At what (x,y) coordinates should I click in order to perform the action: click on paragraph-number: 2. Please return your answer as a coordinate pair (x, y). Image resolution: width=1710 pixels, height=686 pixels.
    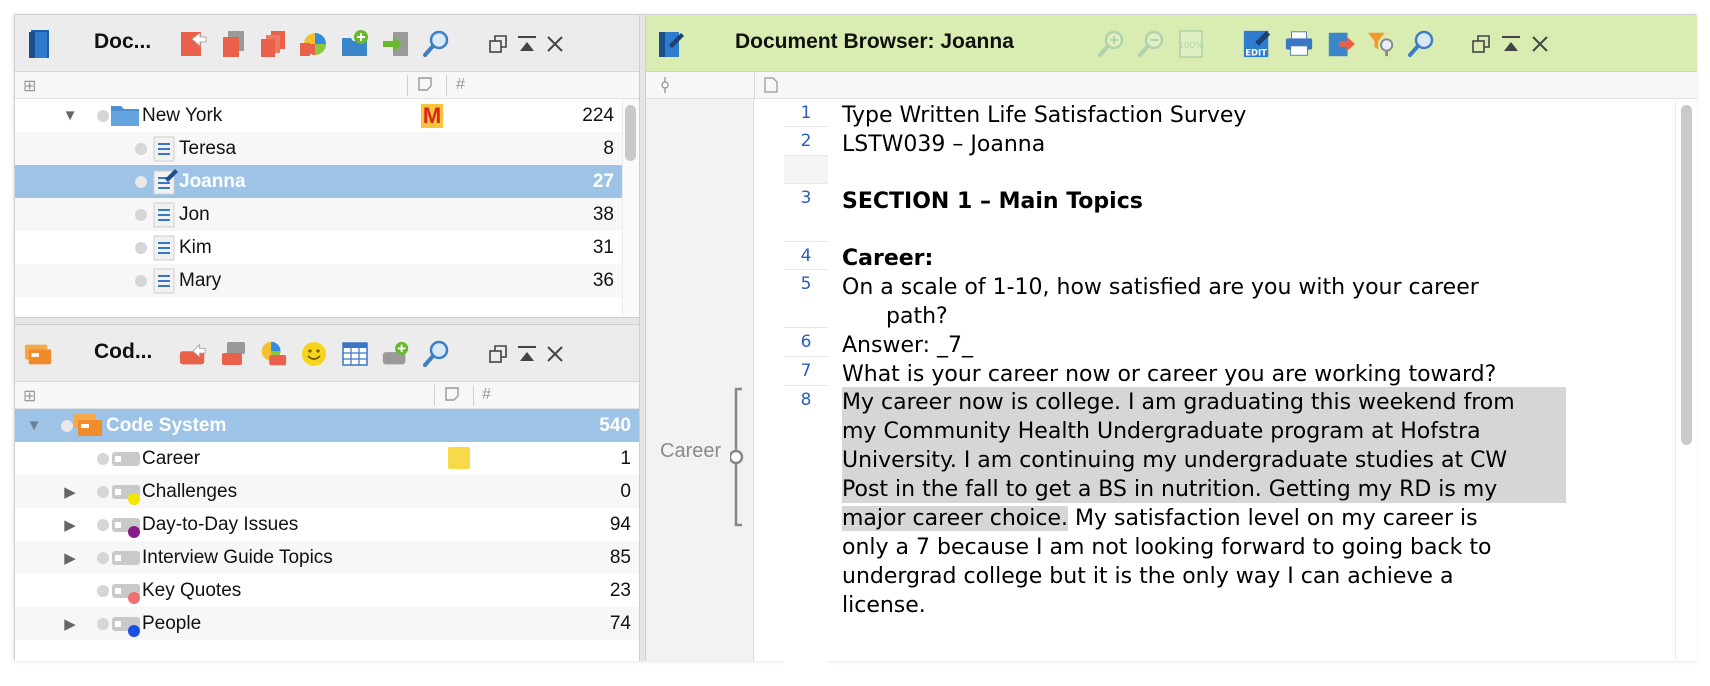
    Looking at the image, I should click on (806, 141).